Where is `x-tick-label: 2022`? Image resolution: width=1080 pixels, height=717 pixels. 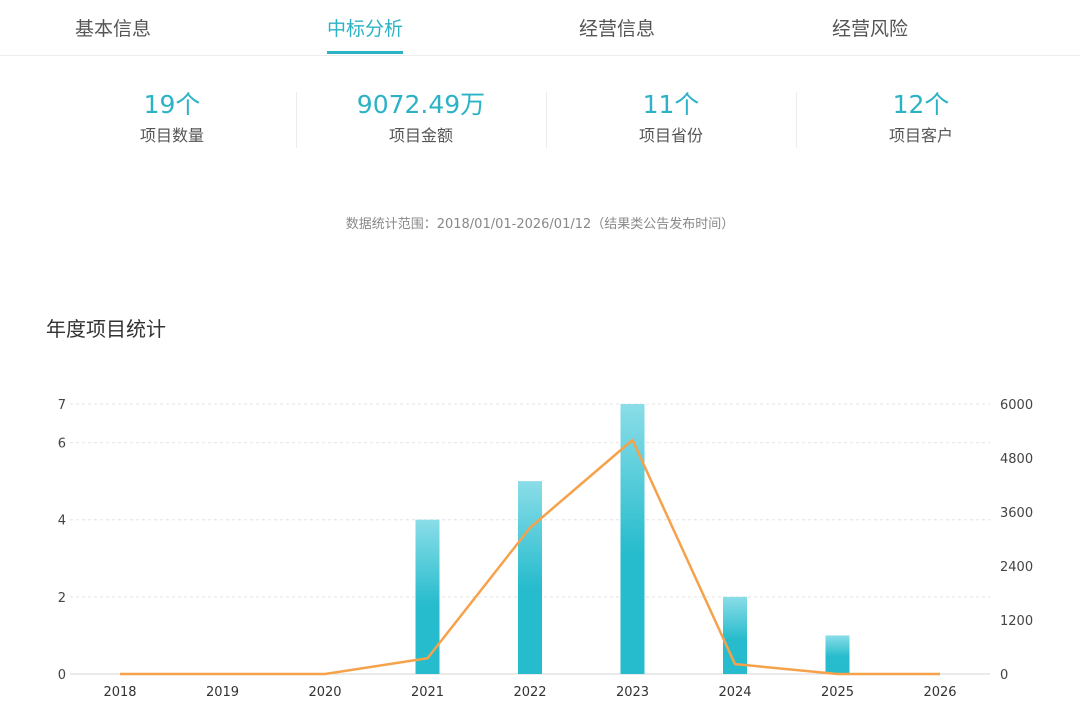
x-tick-label: 2022 is located at coordinates (529, 692).